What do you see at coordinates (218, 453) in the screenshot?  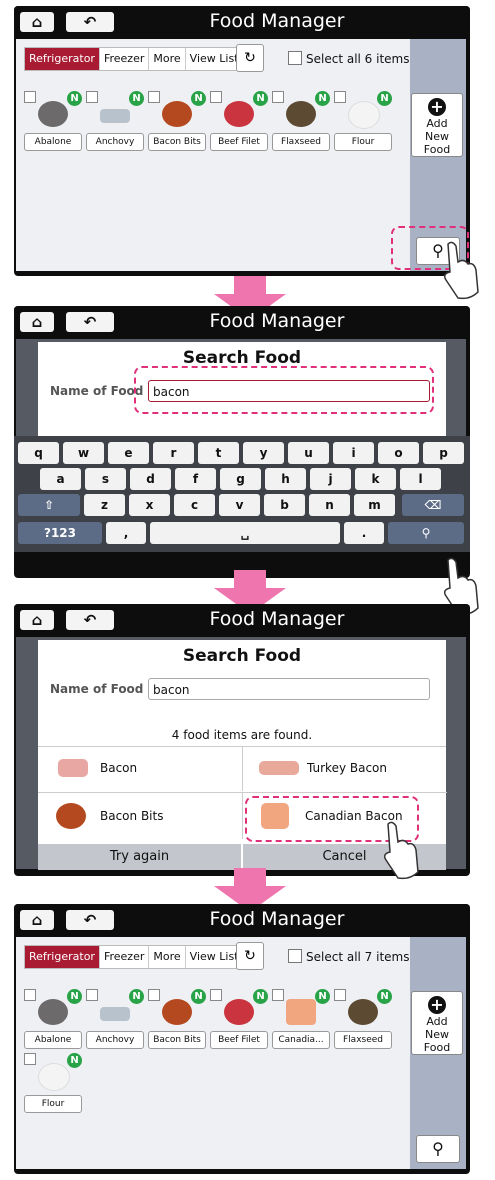 I see `key-t: t` at bounding box center [218, 453].